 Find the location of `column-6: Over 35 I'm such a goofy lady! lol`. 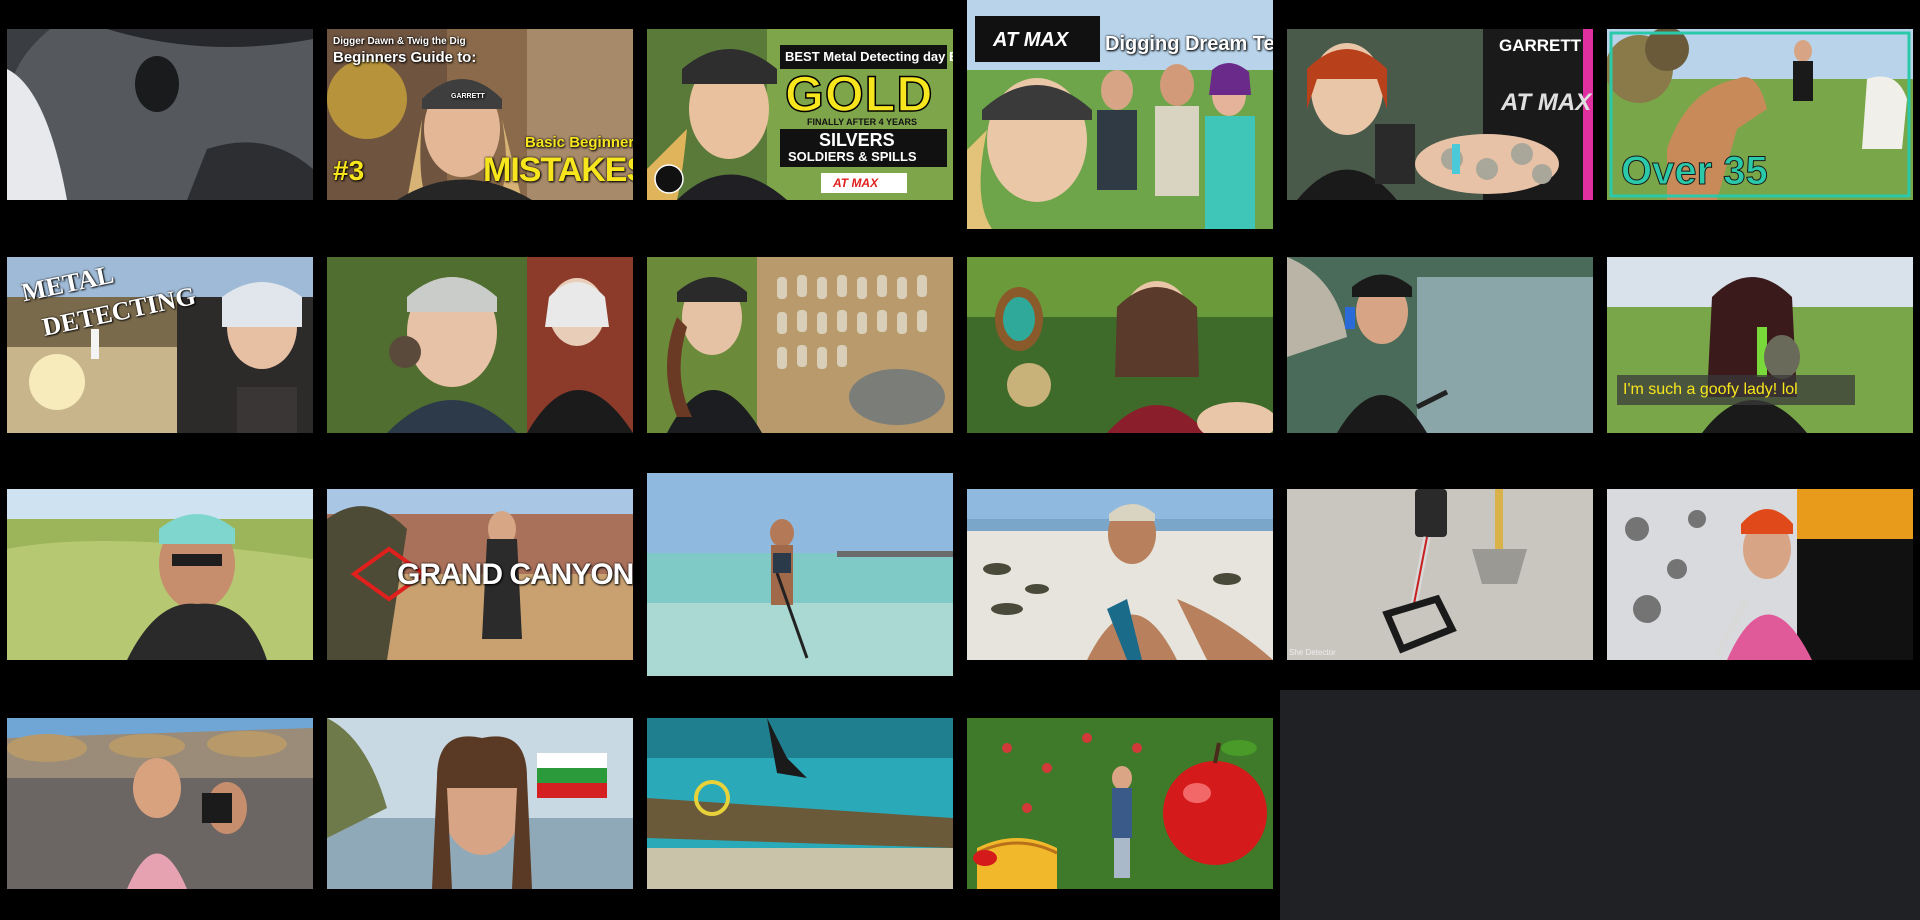

column-6: Over 35 I'm such a goofy lady! lol is located at coordinates (1760, 345).